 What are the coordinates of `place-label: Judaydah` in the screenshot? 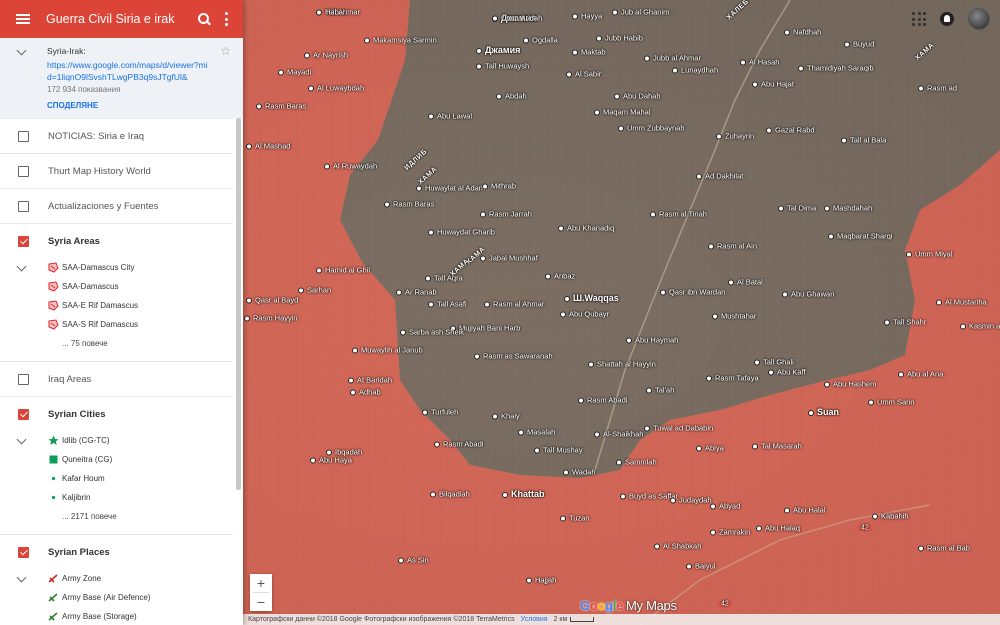 It's located at (691, 500).